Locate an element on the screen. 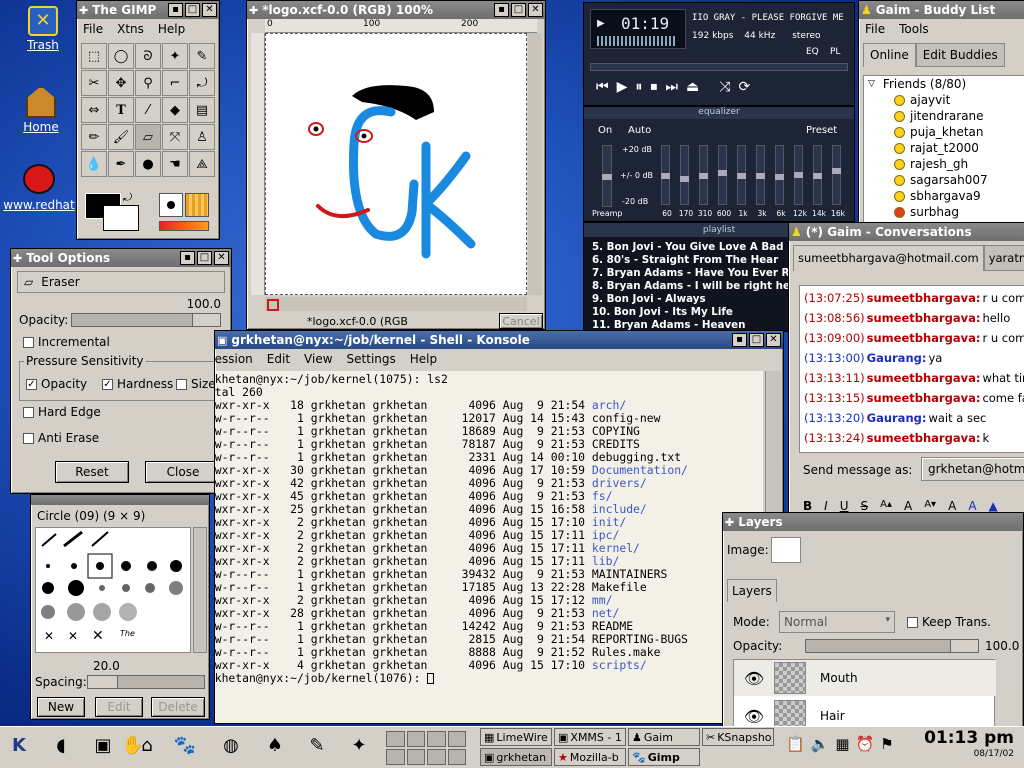  bucket-icon: ◆ is located at coordinates (175, 110).